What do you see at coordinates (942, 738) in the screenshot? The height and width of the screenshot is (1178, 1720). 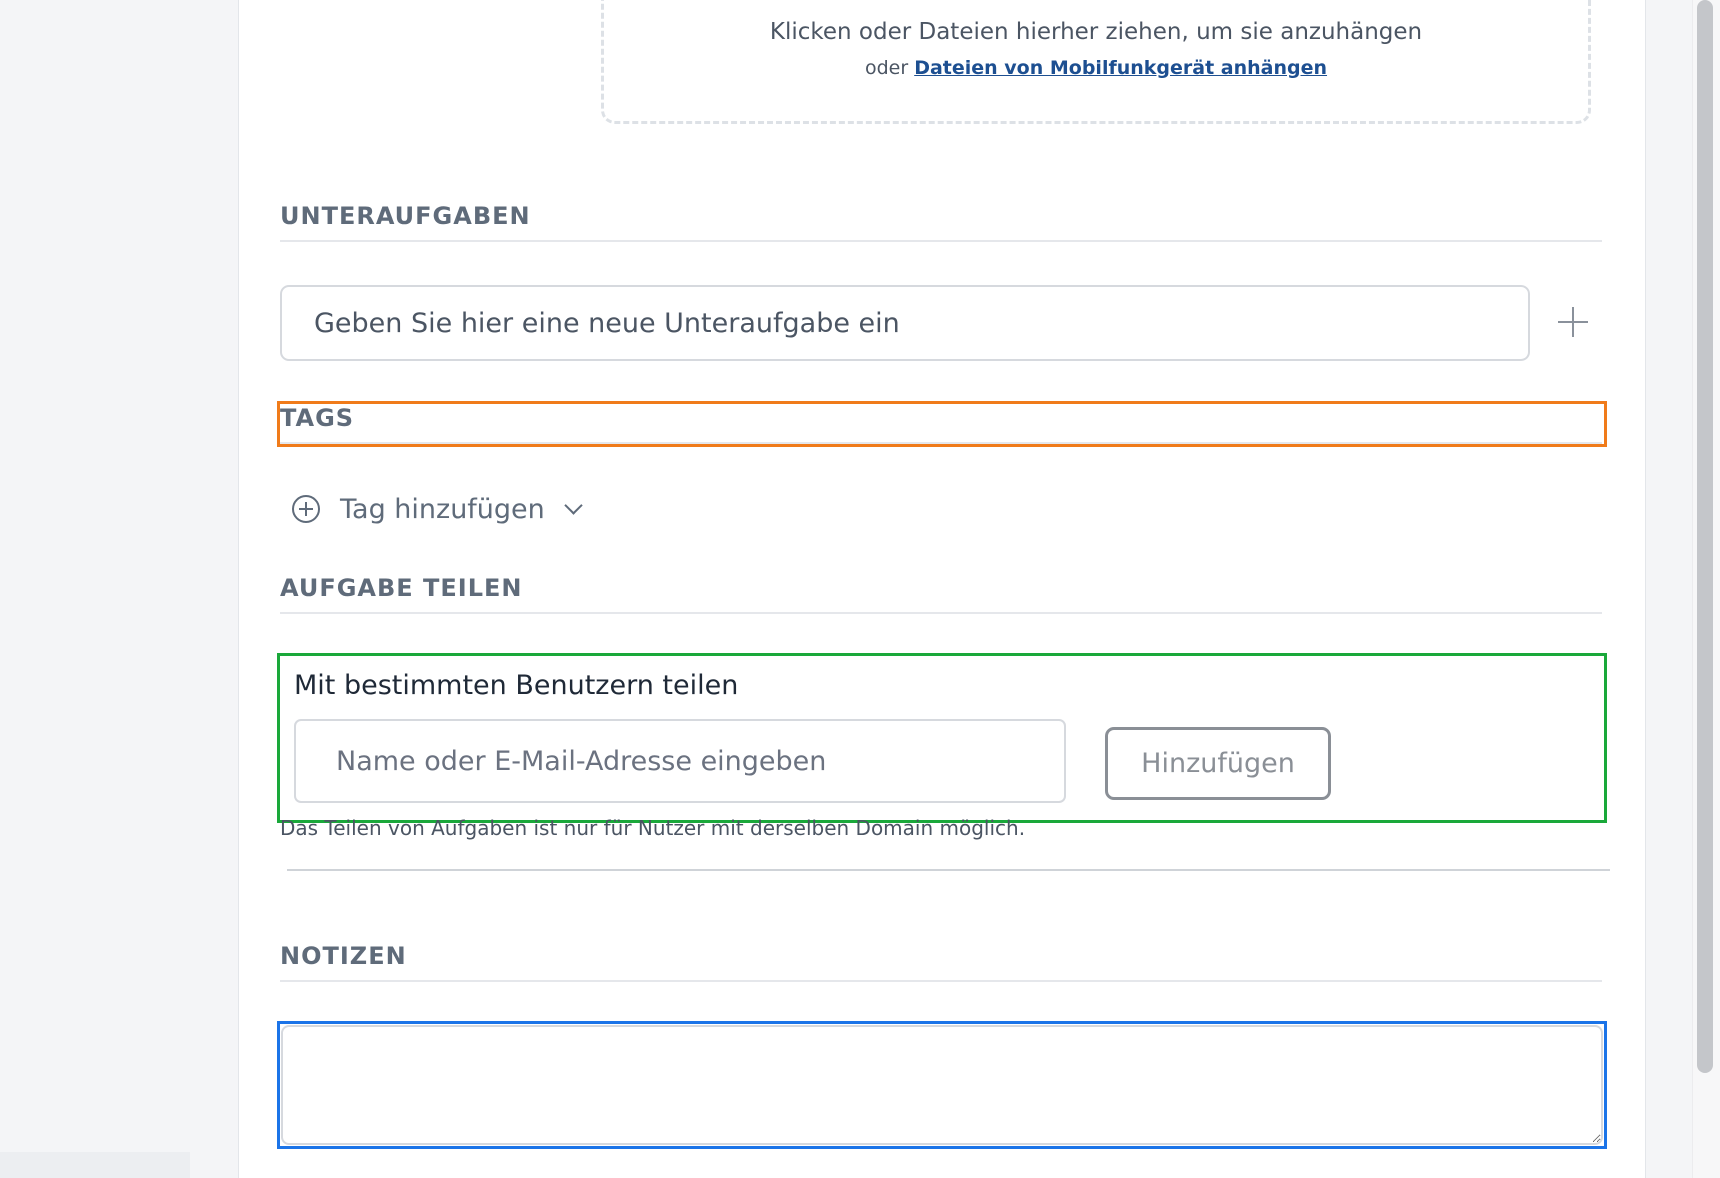 I see `share-section-highlight` at bounding box center [942, 738].